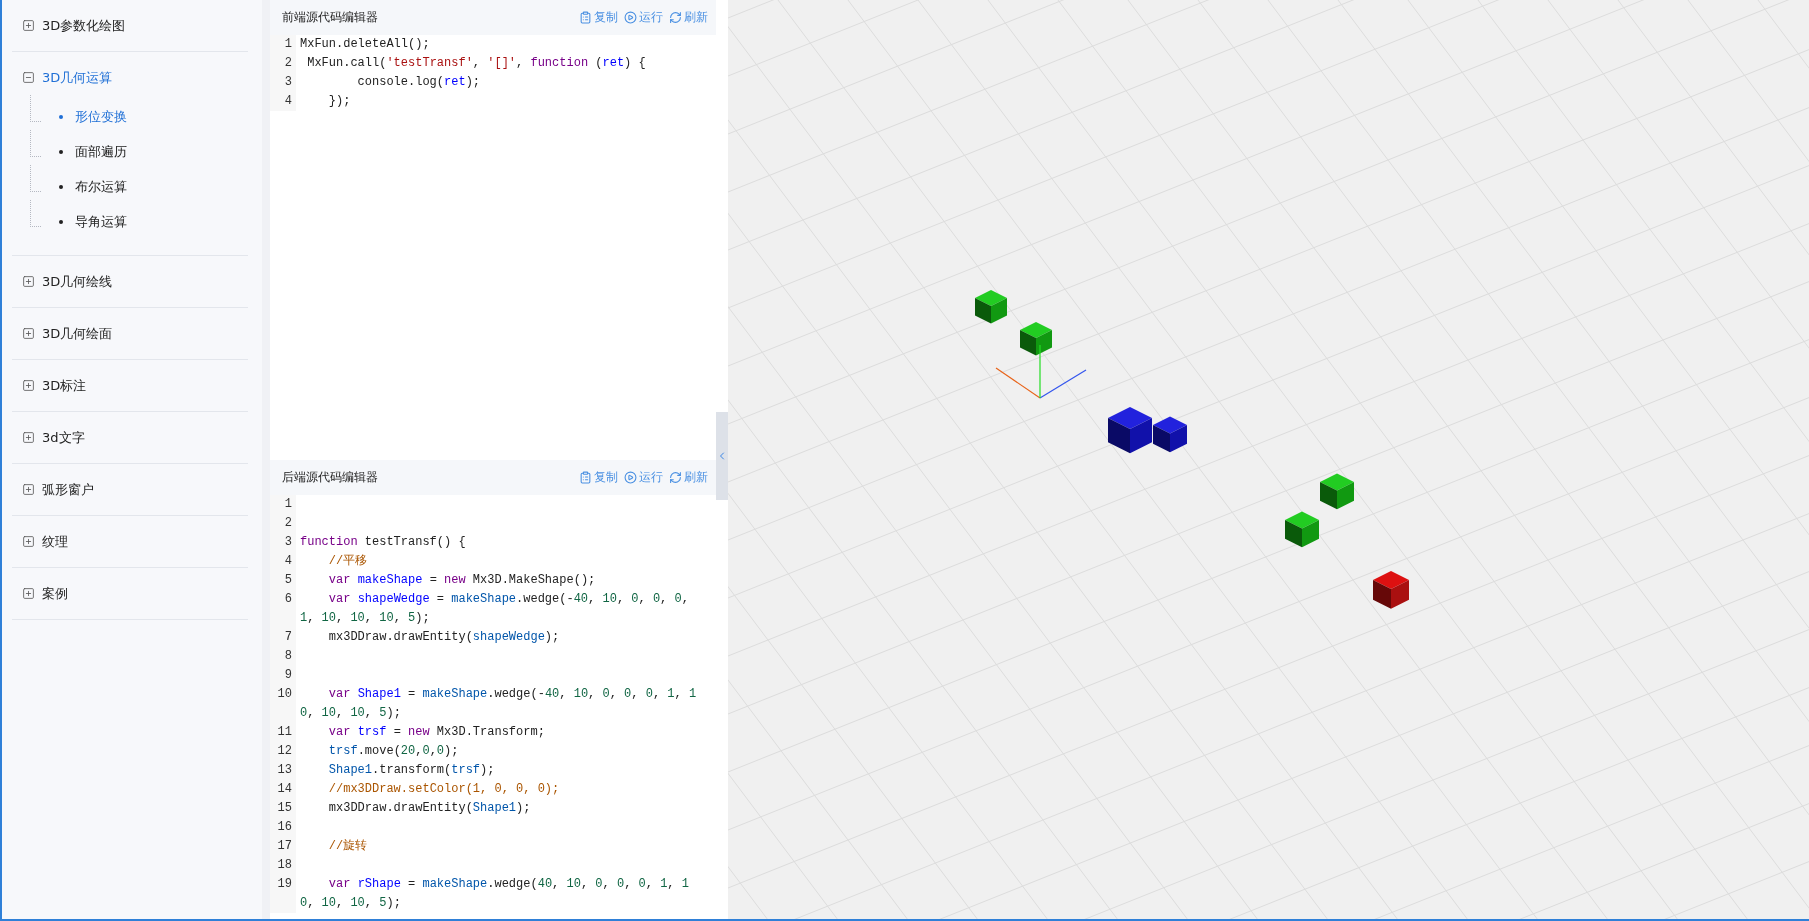 This screenshot has height=921, width=1809. What do you see at coordinates (283, 789) in the screenshot?
I see `line-number: 14` at bounding box center [283, 789].